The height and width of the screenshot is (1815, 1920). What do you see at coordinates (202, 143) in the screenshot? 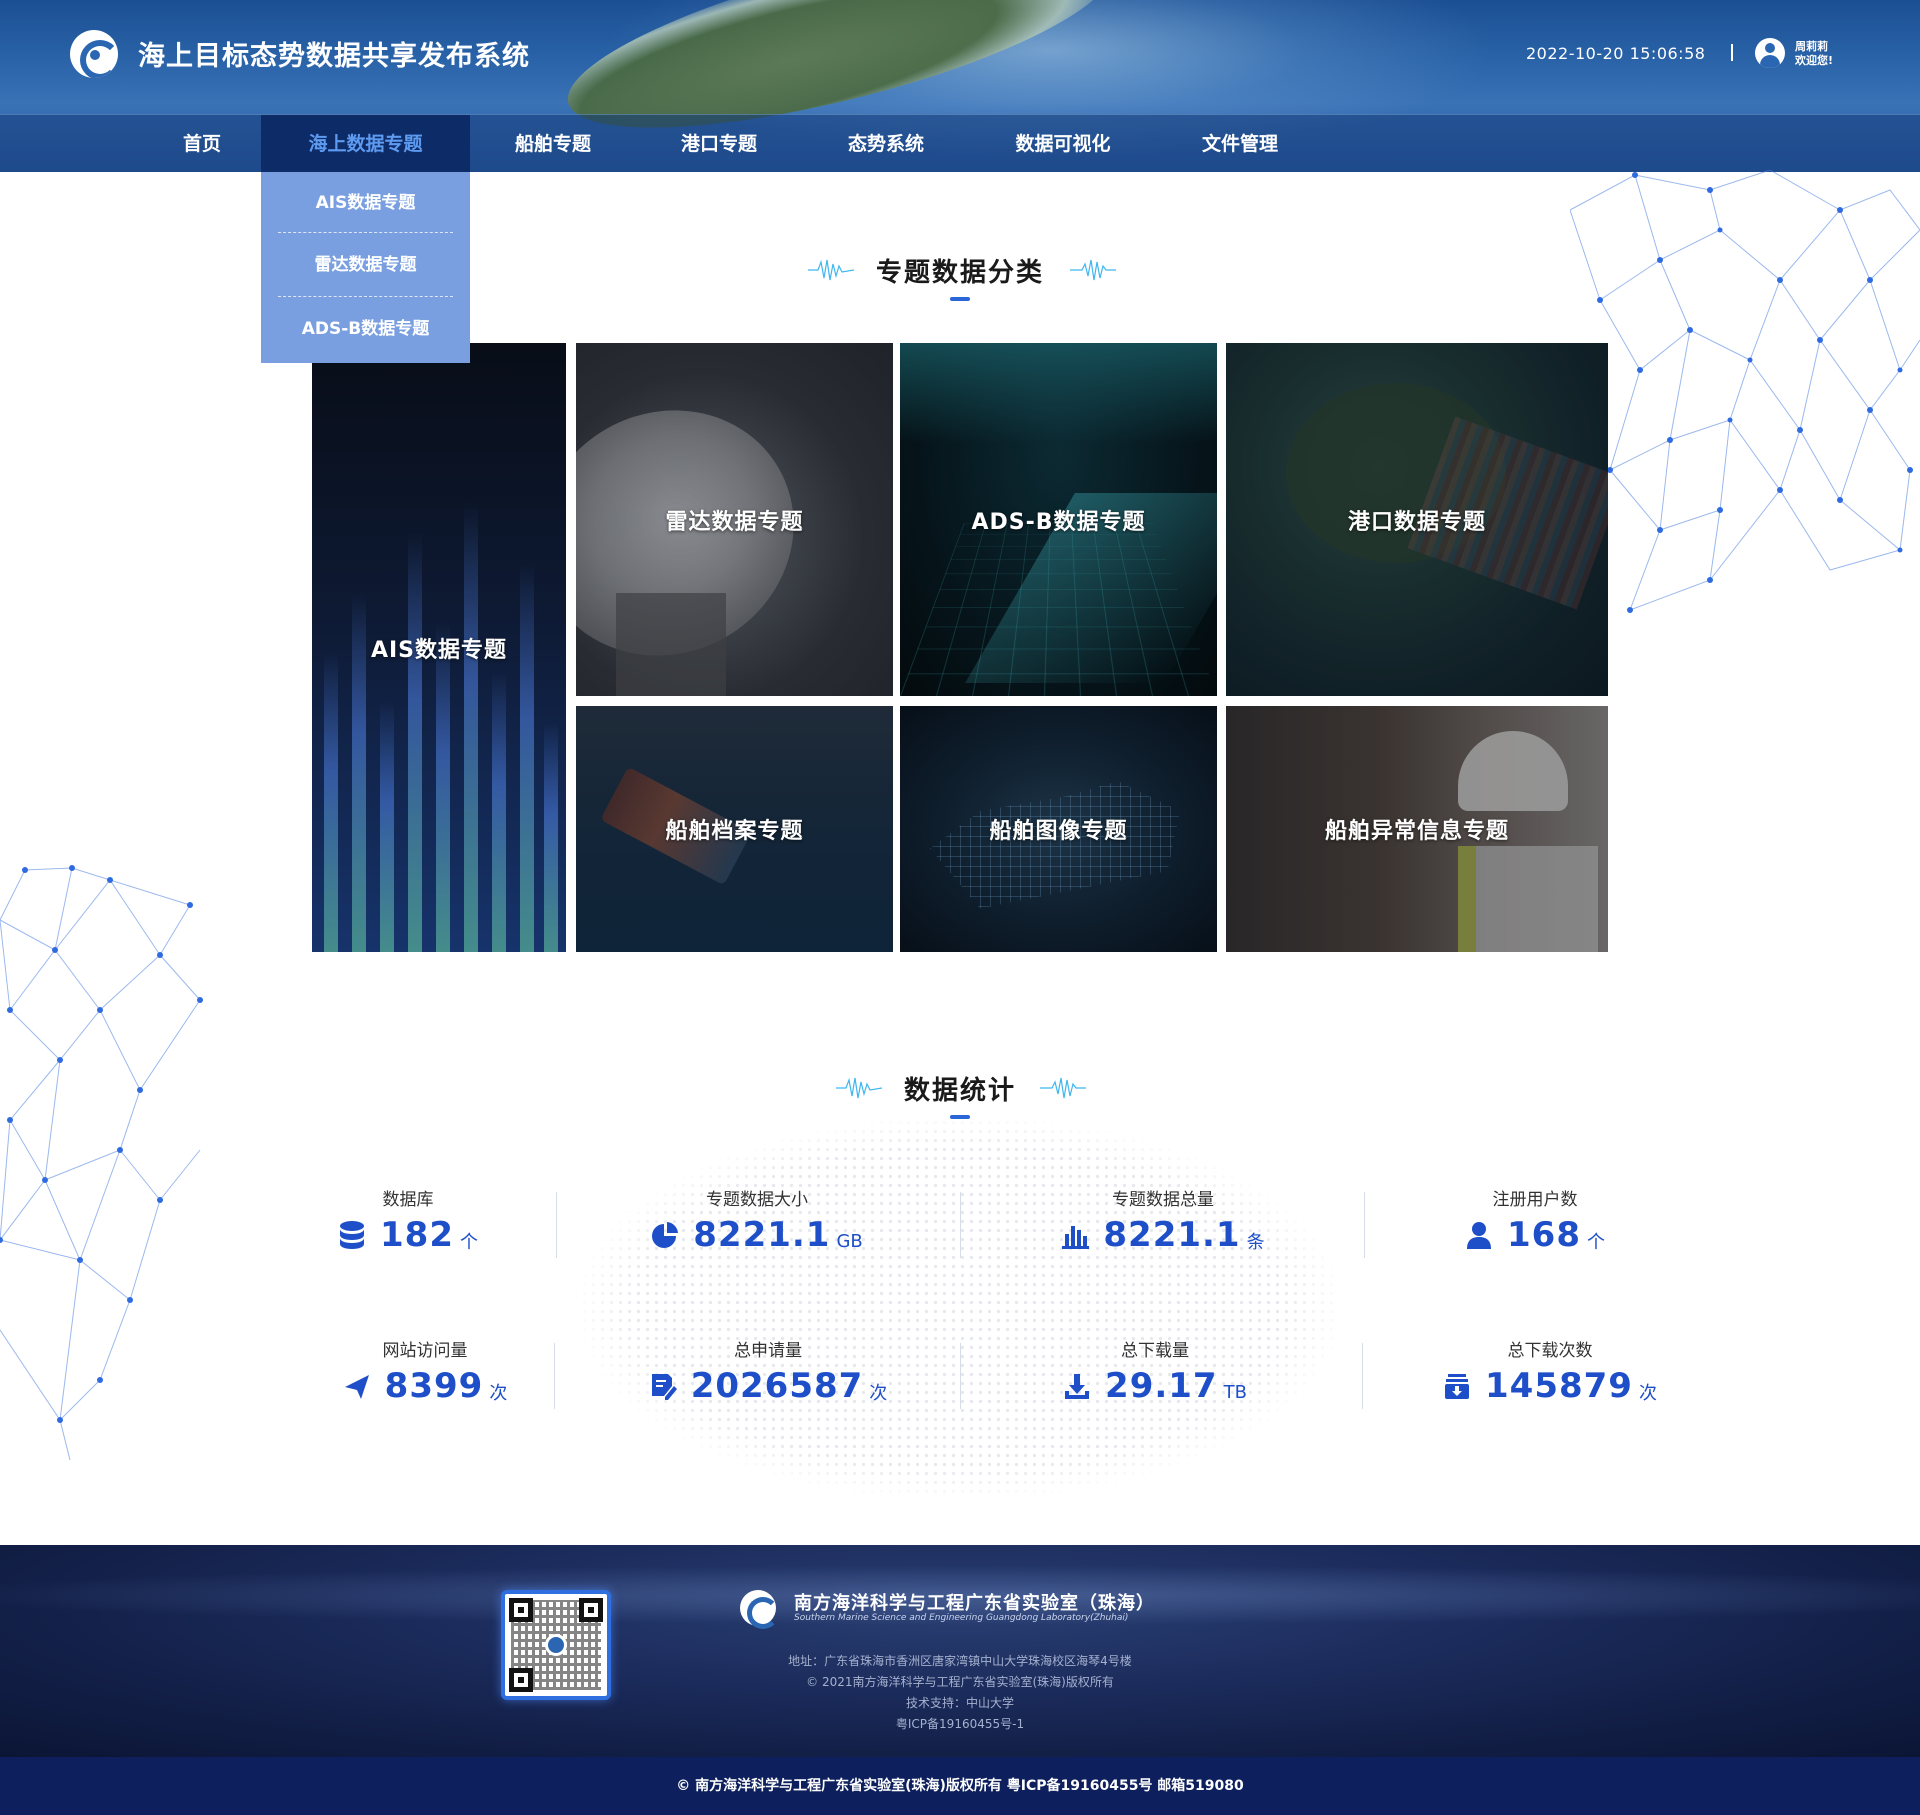
I see `nav-item-home: 首页` at bounding box center [202, 143].